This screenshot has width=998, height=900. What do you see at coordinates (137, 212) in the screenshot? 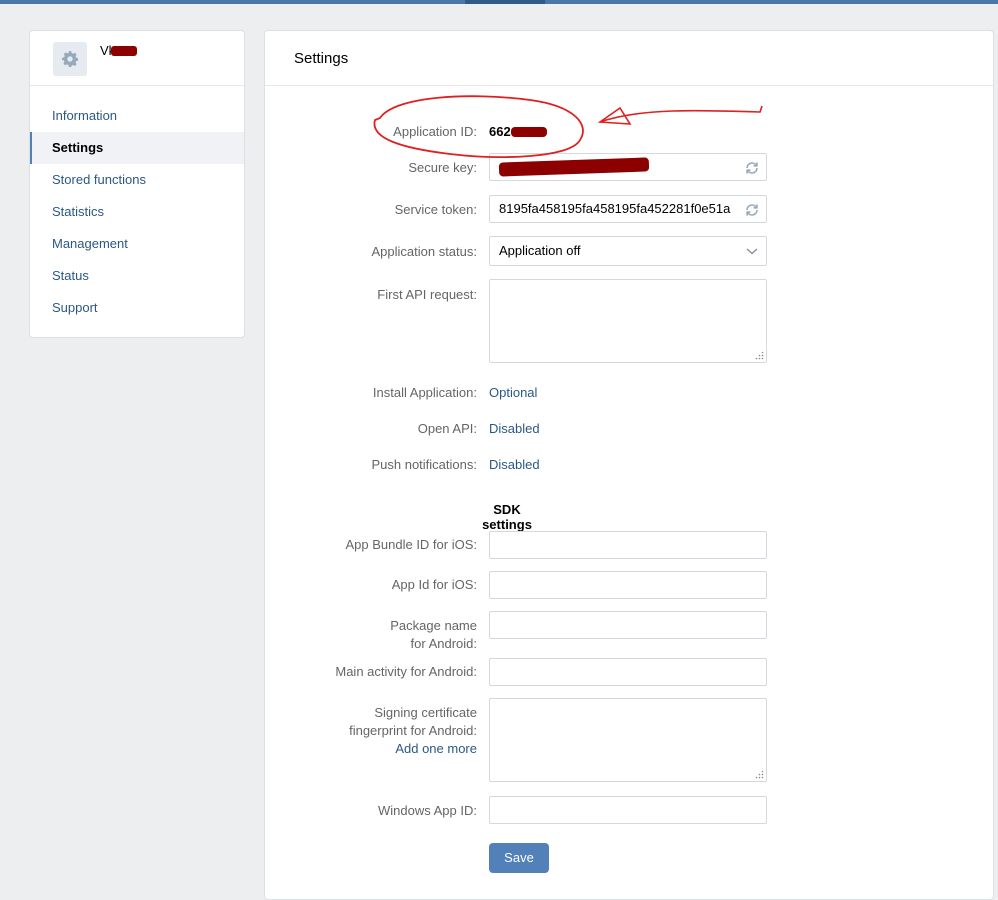
I see `sidebar-item-statistics: Statistics` at bounding box center [137, 212].